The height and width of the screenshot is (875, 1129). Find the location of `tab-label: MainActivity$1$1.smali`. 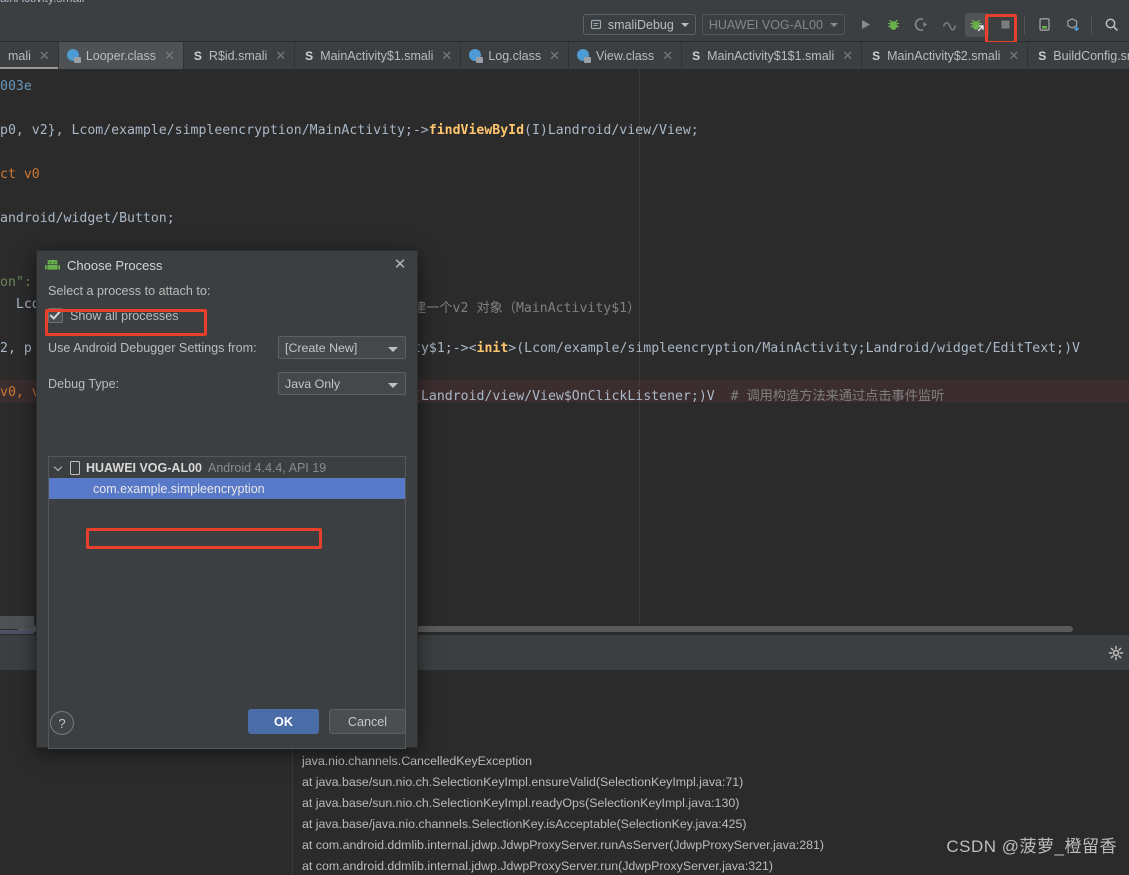

tab-label: MainActivity$1$1.smali is located at coordinates (771, 55).